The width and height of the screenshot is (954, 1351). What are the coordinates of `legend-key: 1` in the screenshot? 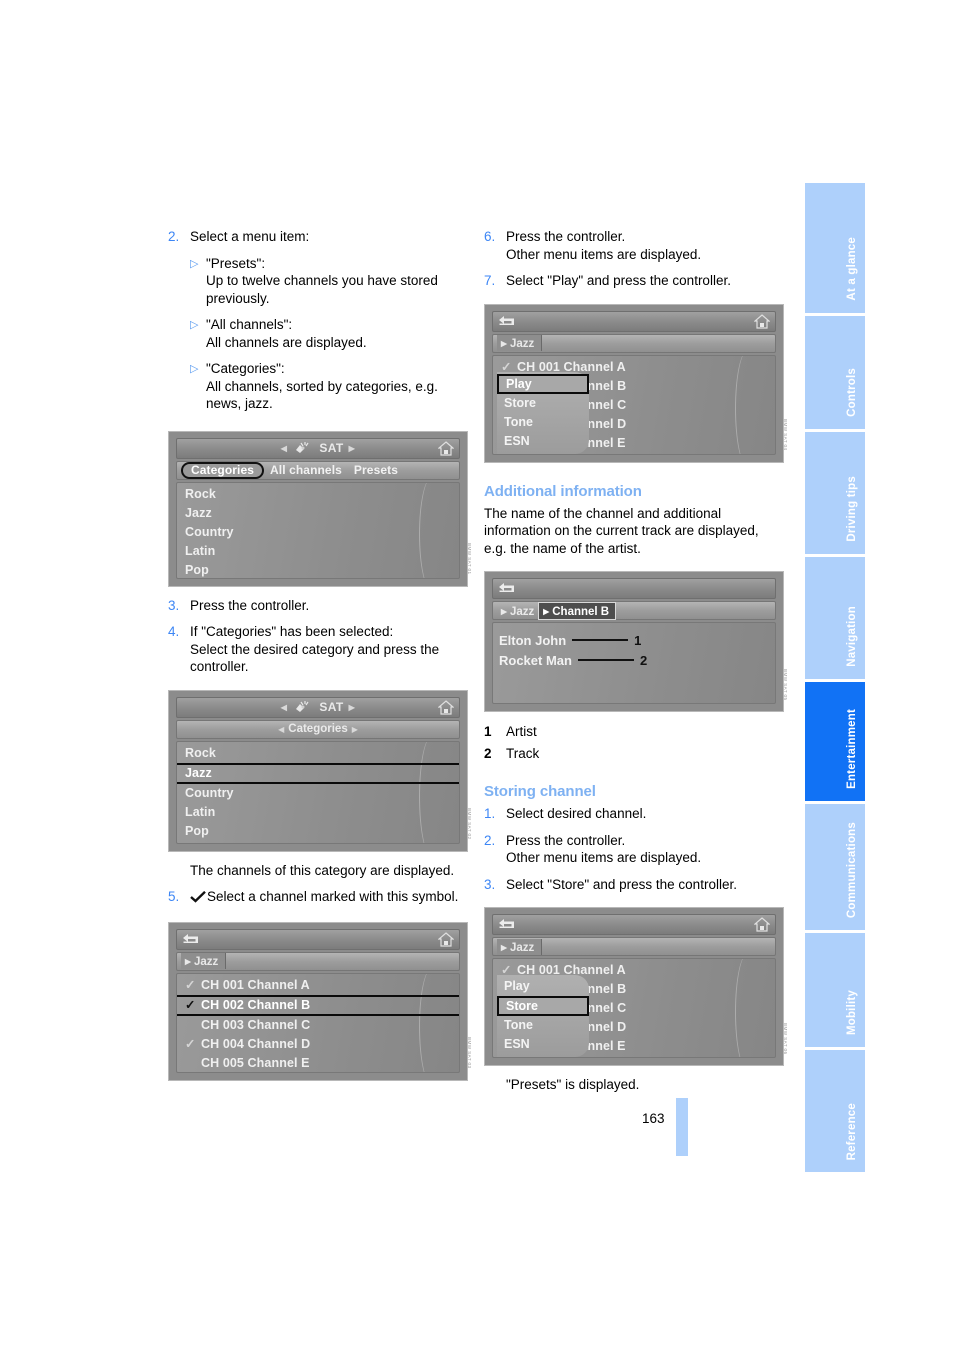 It's located at (488, 731).